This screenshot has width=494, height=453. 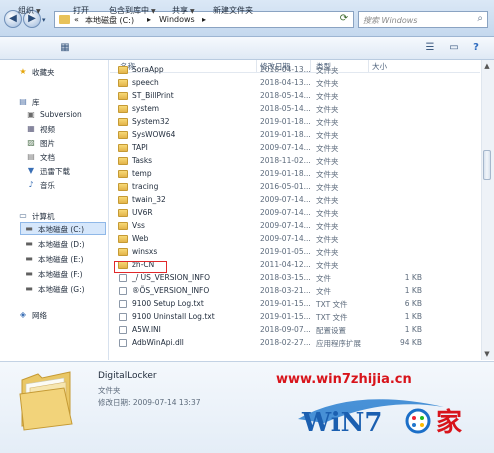 What do you see at coordinates (140, 238) in the screenshot?
I see `file-name: Web` at bounding box center [140, 238].